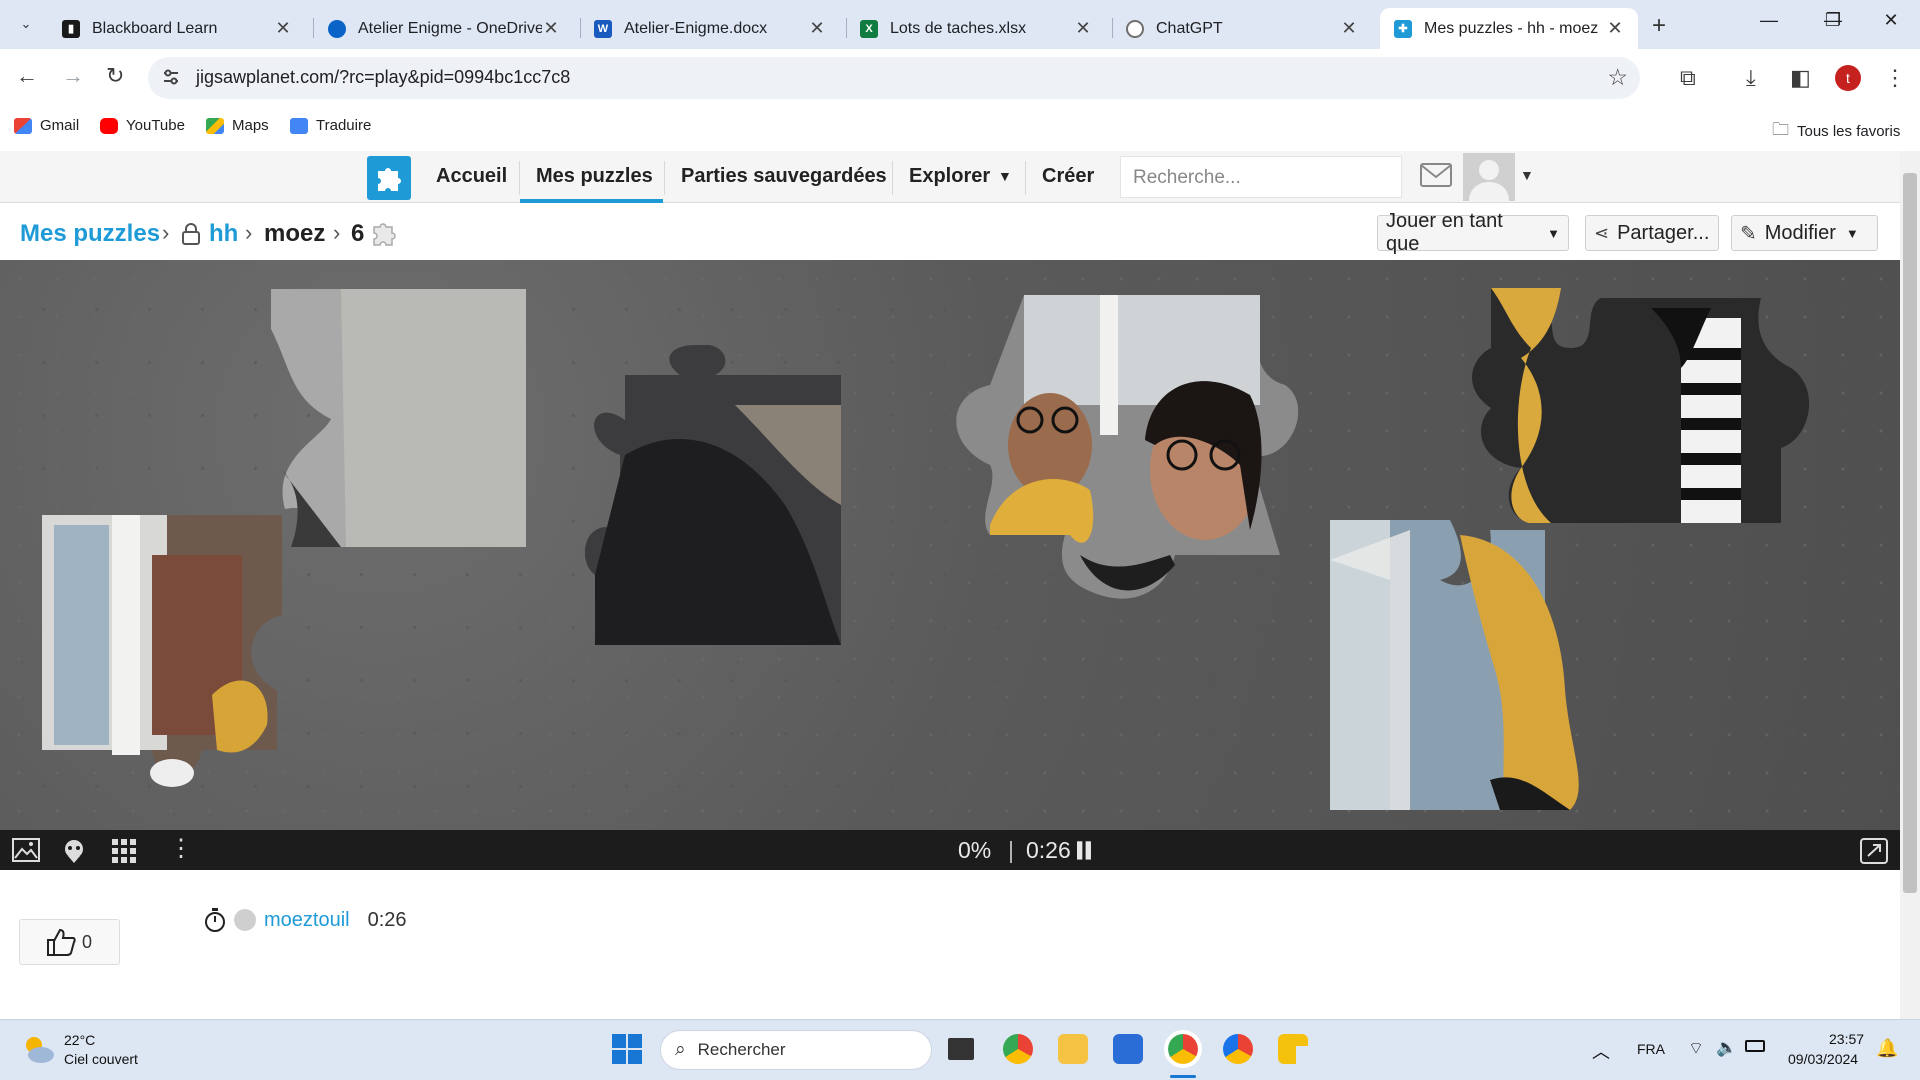  Describe the element at coordinates (1751, 78) in the screenshot. I see `download-icon: ⤓` at that location.